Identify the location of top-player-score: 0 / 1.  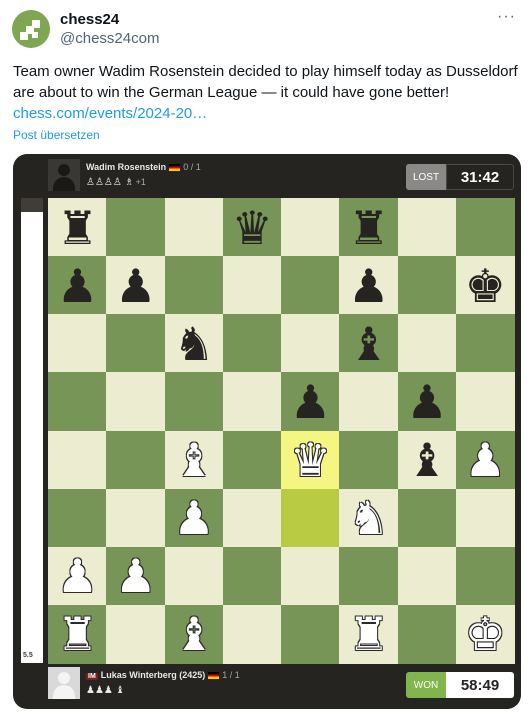
(192, 167).